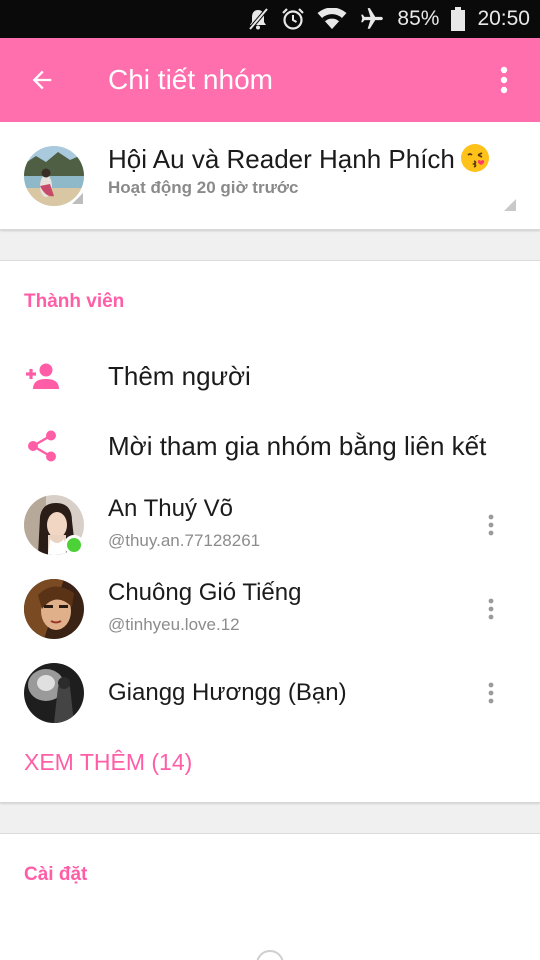 The height and width of the screenshot is (960, 540). I want to click on settings-card: Cài đặt, so click(270, 896).